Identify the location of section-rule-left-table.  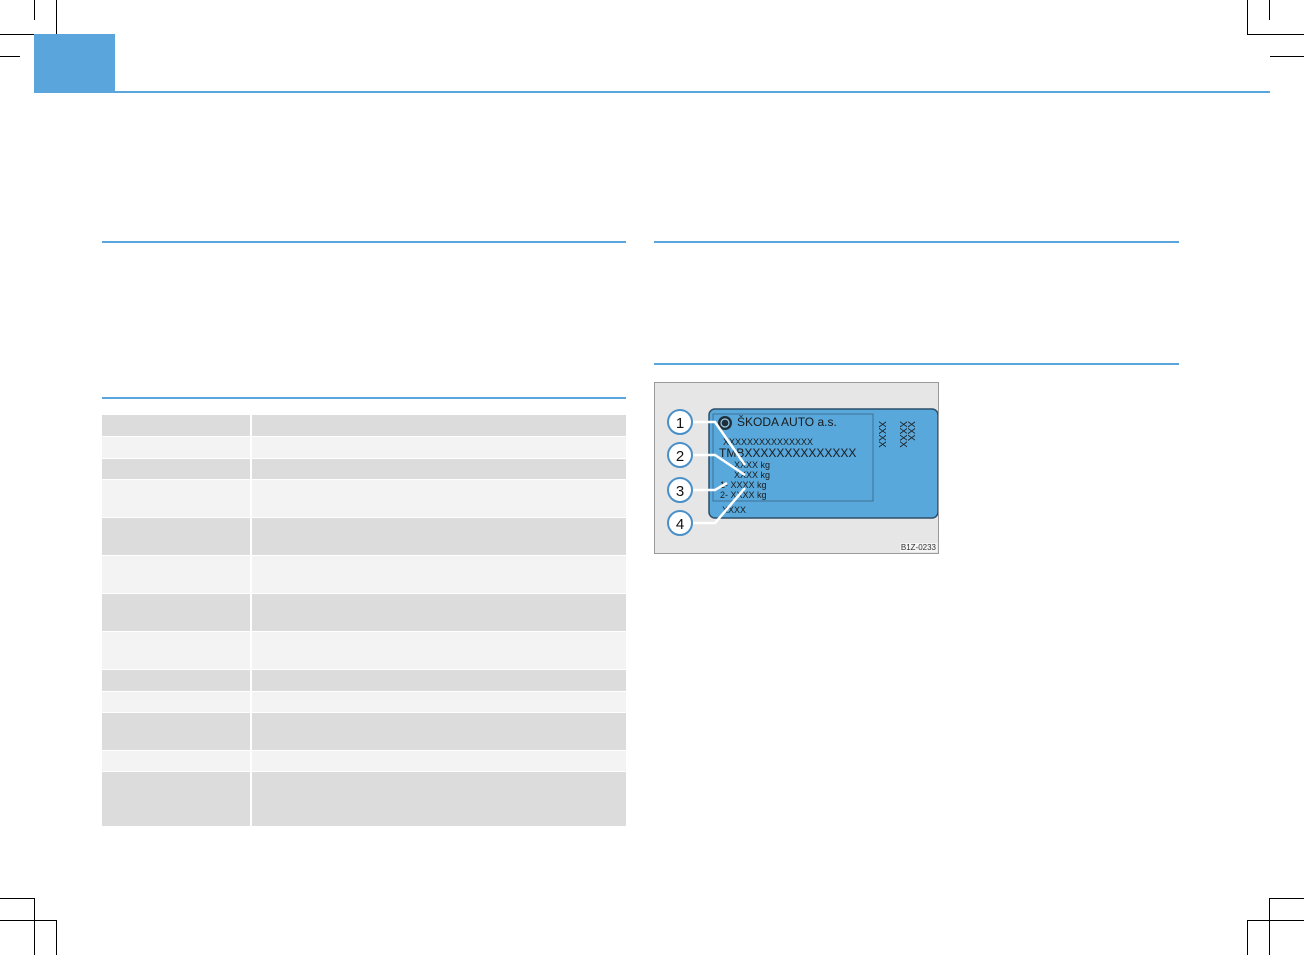
(364, 398).